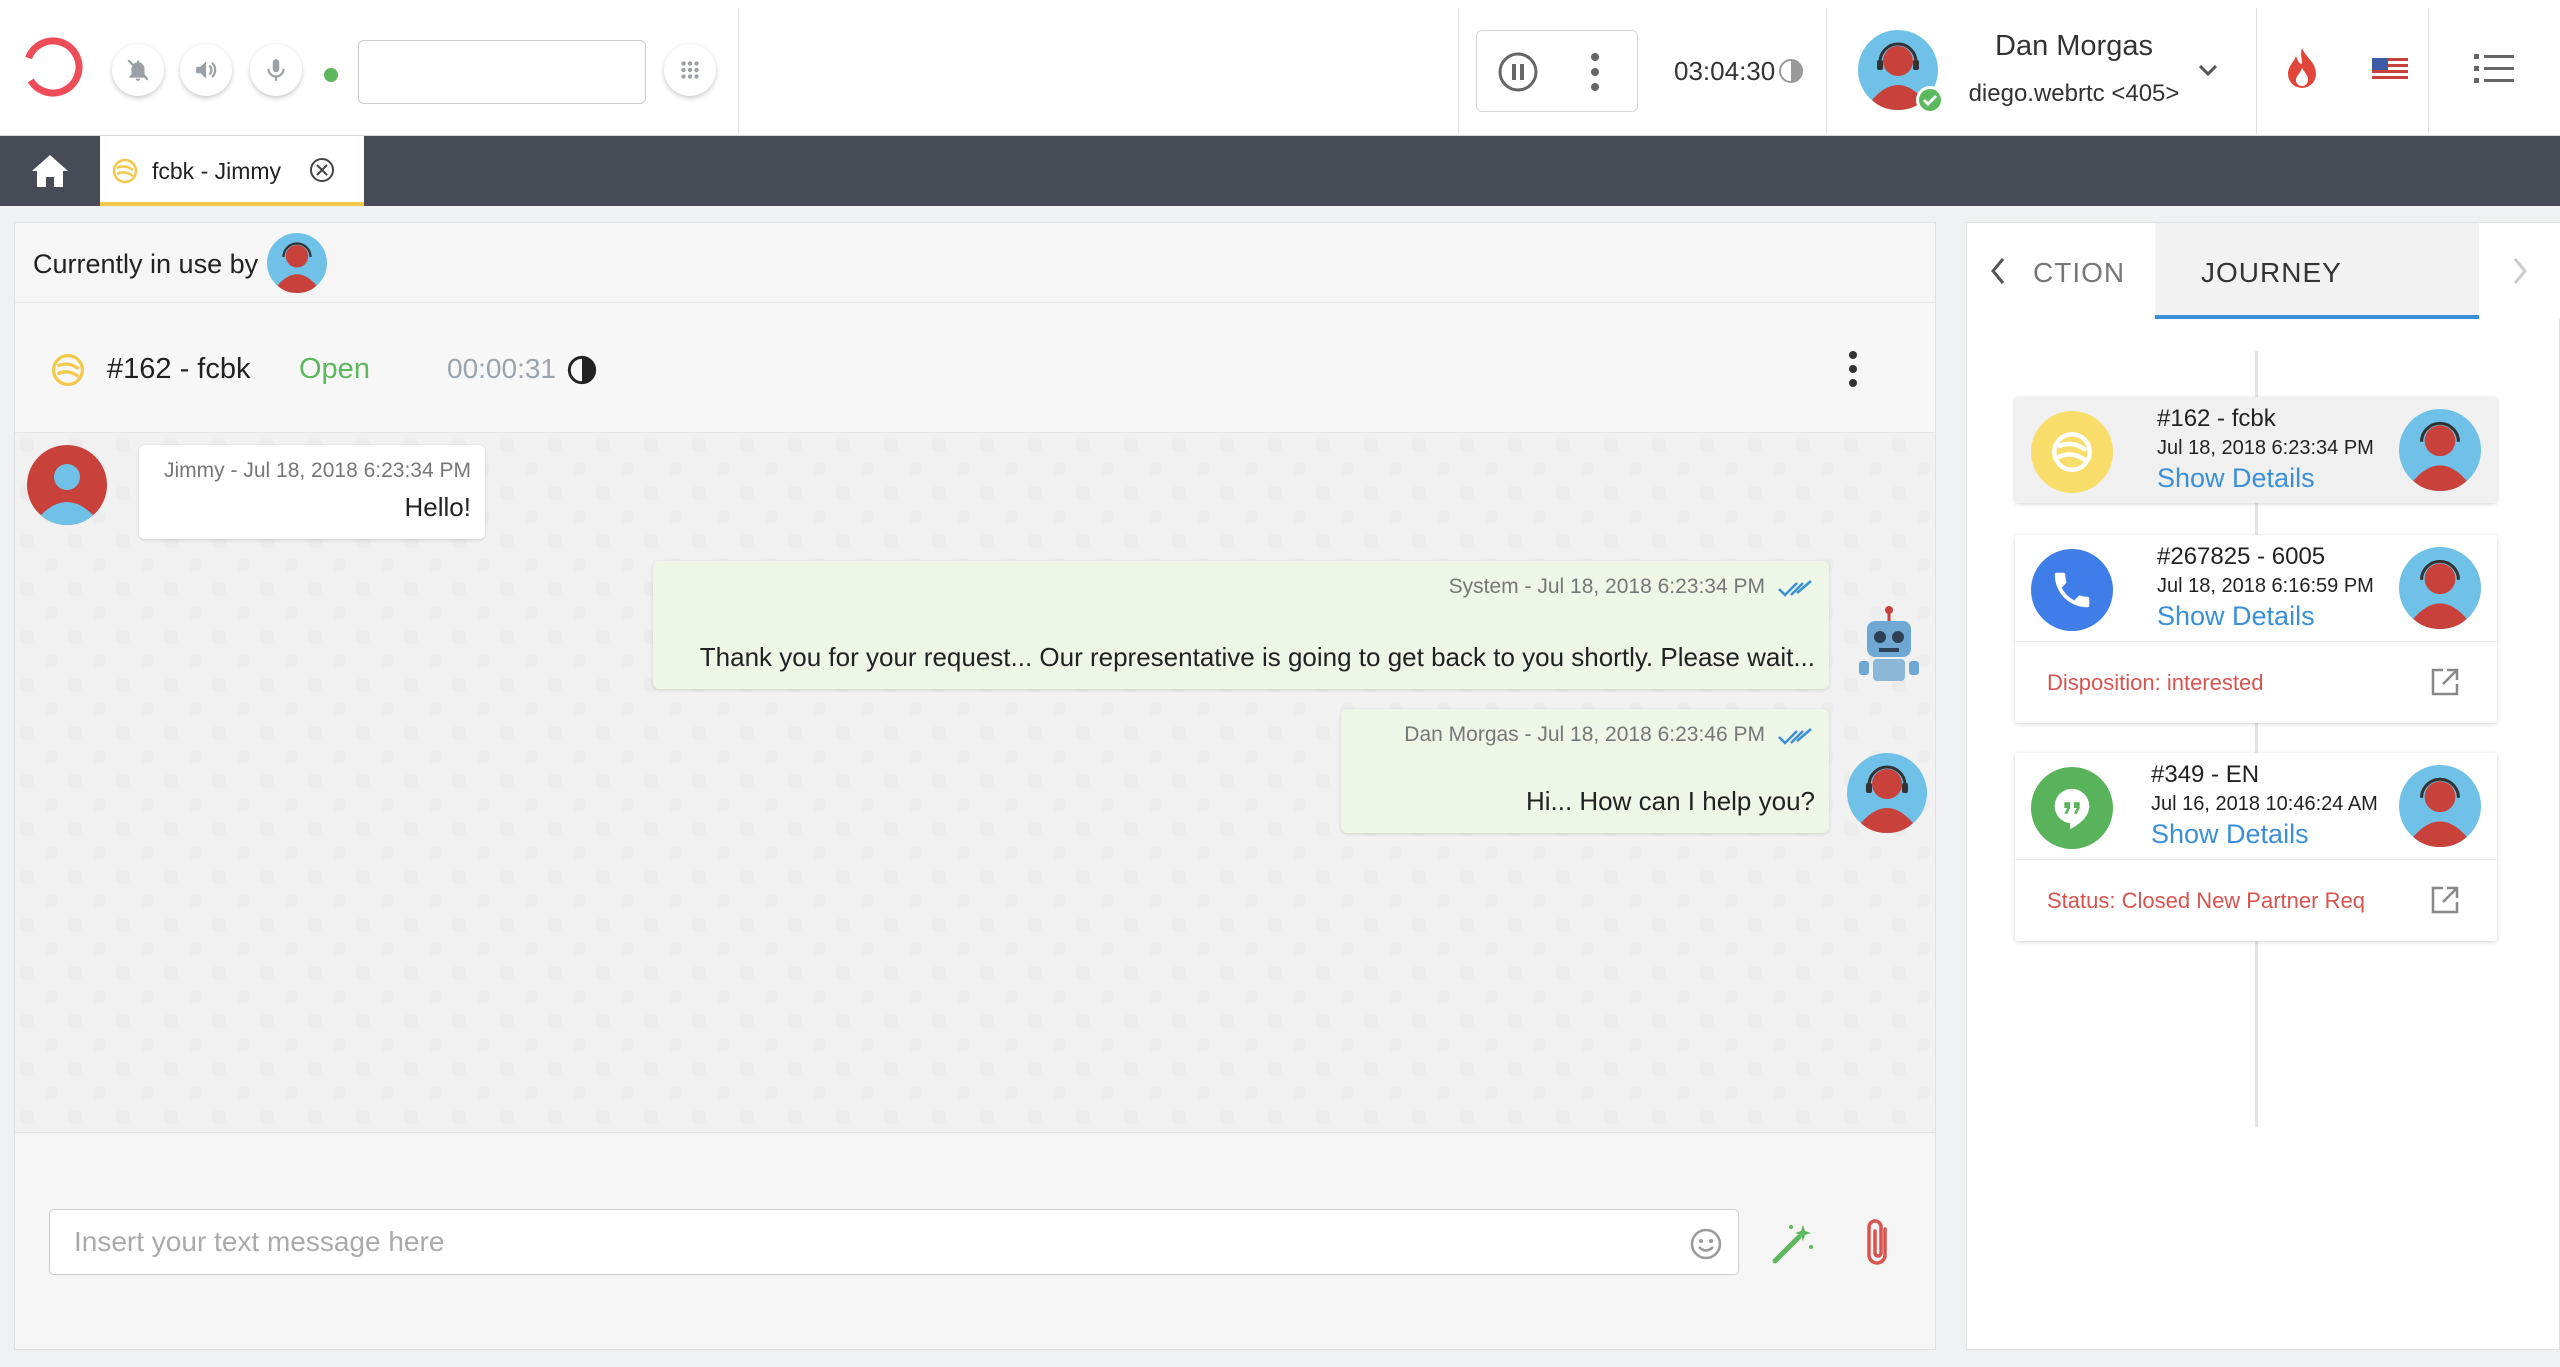  I want to click on us-flag-icon, so click(2390, 70).